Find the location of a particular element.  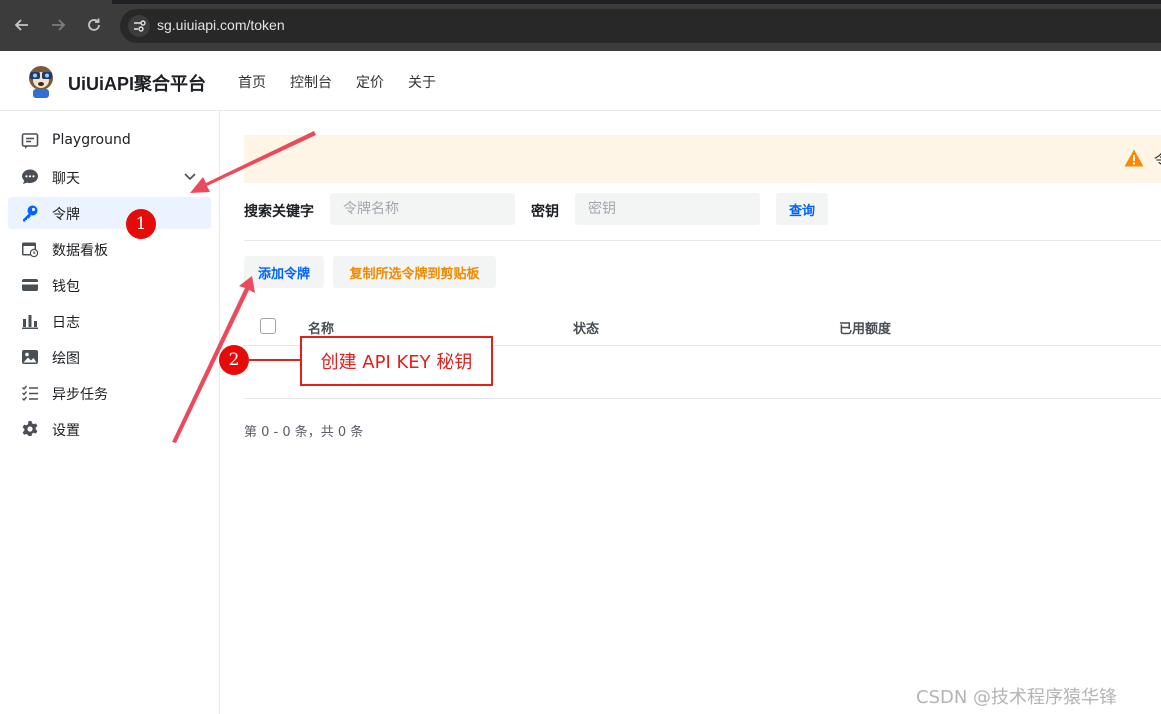

forward-icon is located at coordinates (58, 25).